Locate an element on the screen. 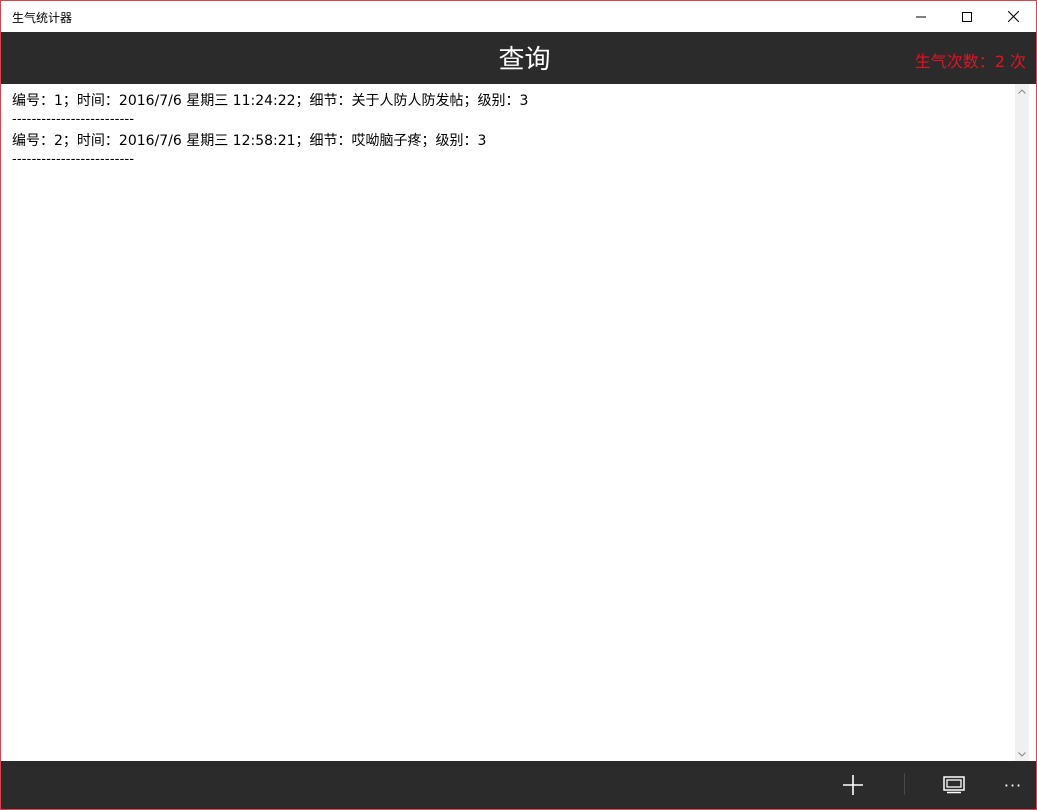 The image size is (1037, 810). maximize-button is located at coordinates (967, 16).